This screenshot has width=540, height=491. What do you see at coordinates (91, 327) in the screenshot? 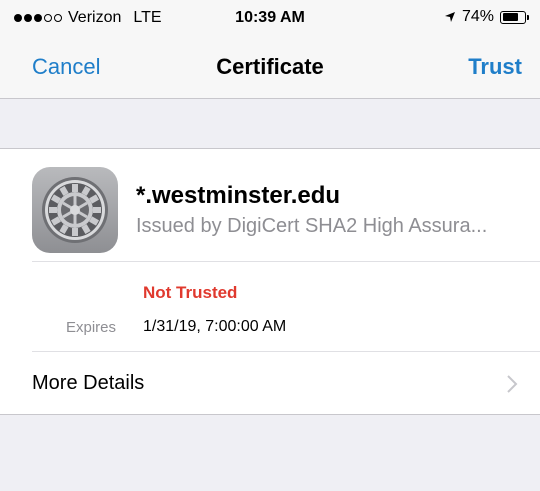
I see `expires-label: Expires` at bounding box center [91, 327].